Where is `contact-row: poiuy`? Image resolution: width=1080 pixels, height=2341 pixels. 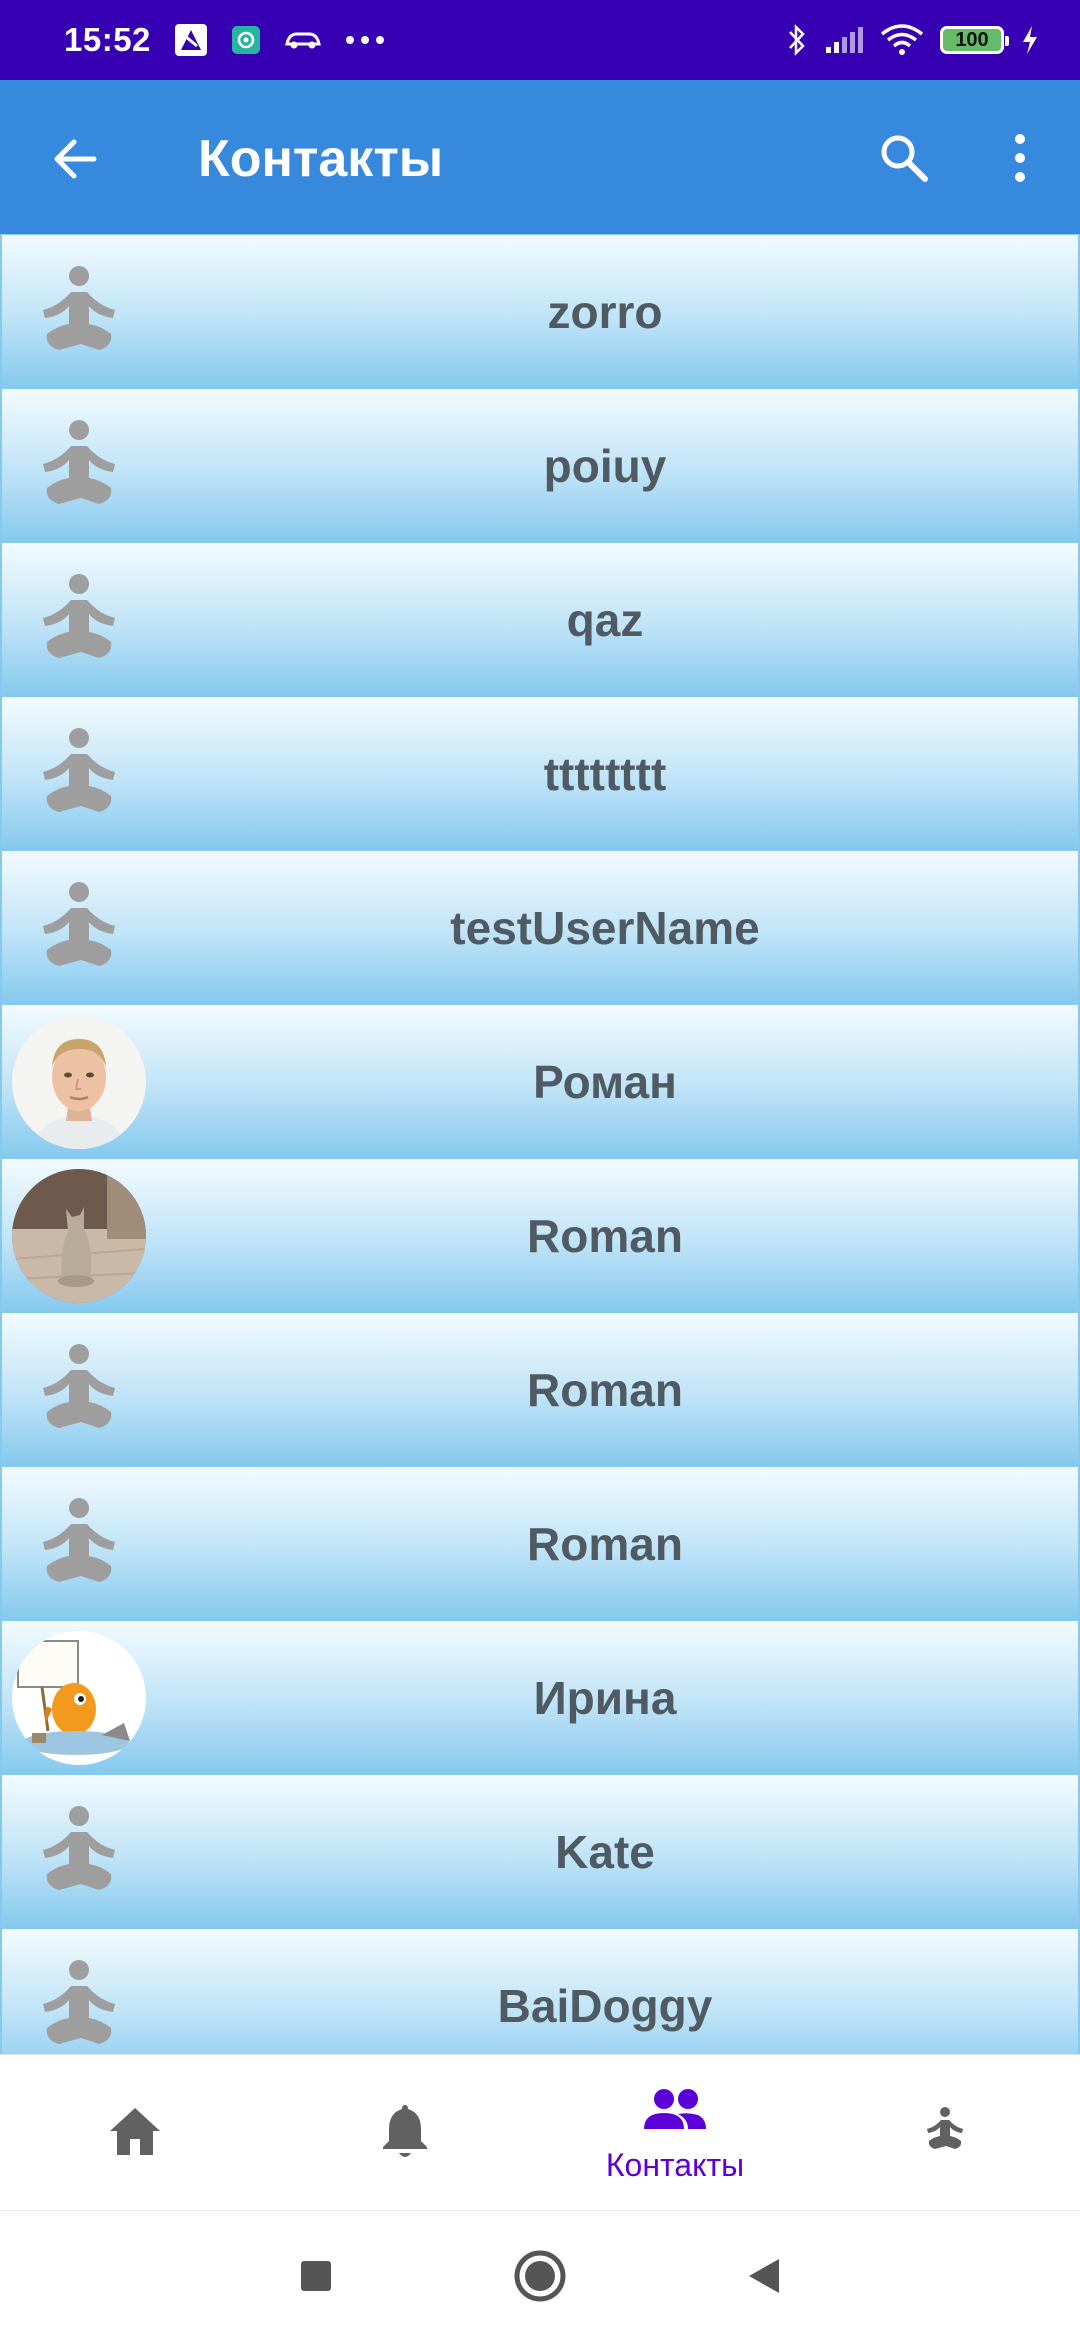 contact-row: poiuy is located at coordinates (540, 465).